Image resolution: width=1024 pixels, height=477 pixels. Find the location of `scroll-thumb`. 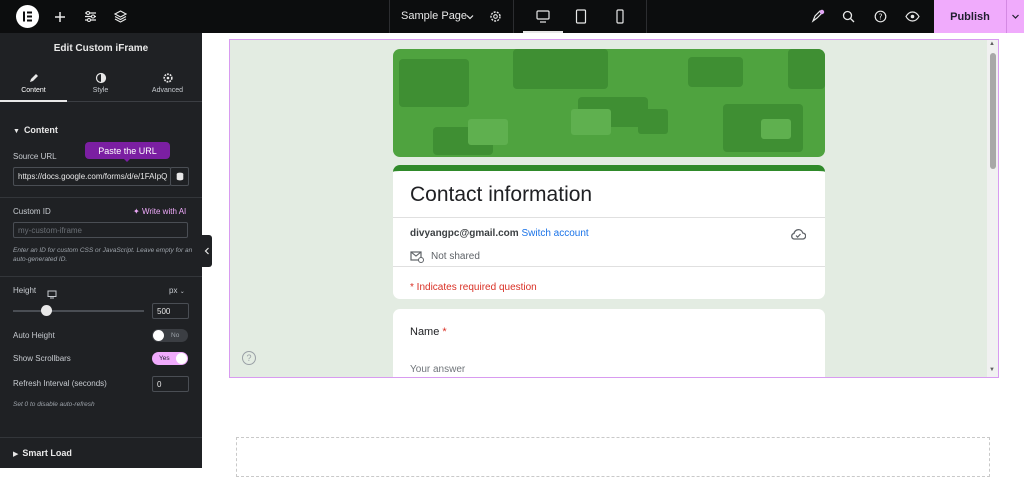

scroll-thumb is located at coordinates (993, 111).